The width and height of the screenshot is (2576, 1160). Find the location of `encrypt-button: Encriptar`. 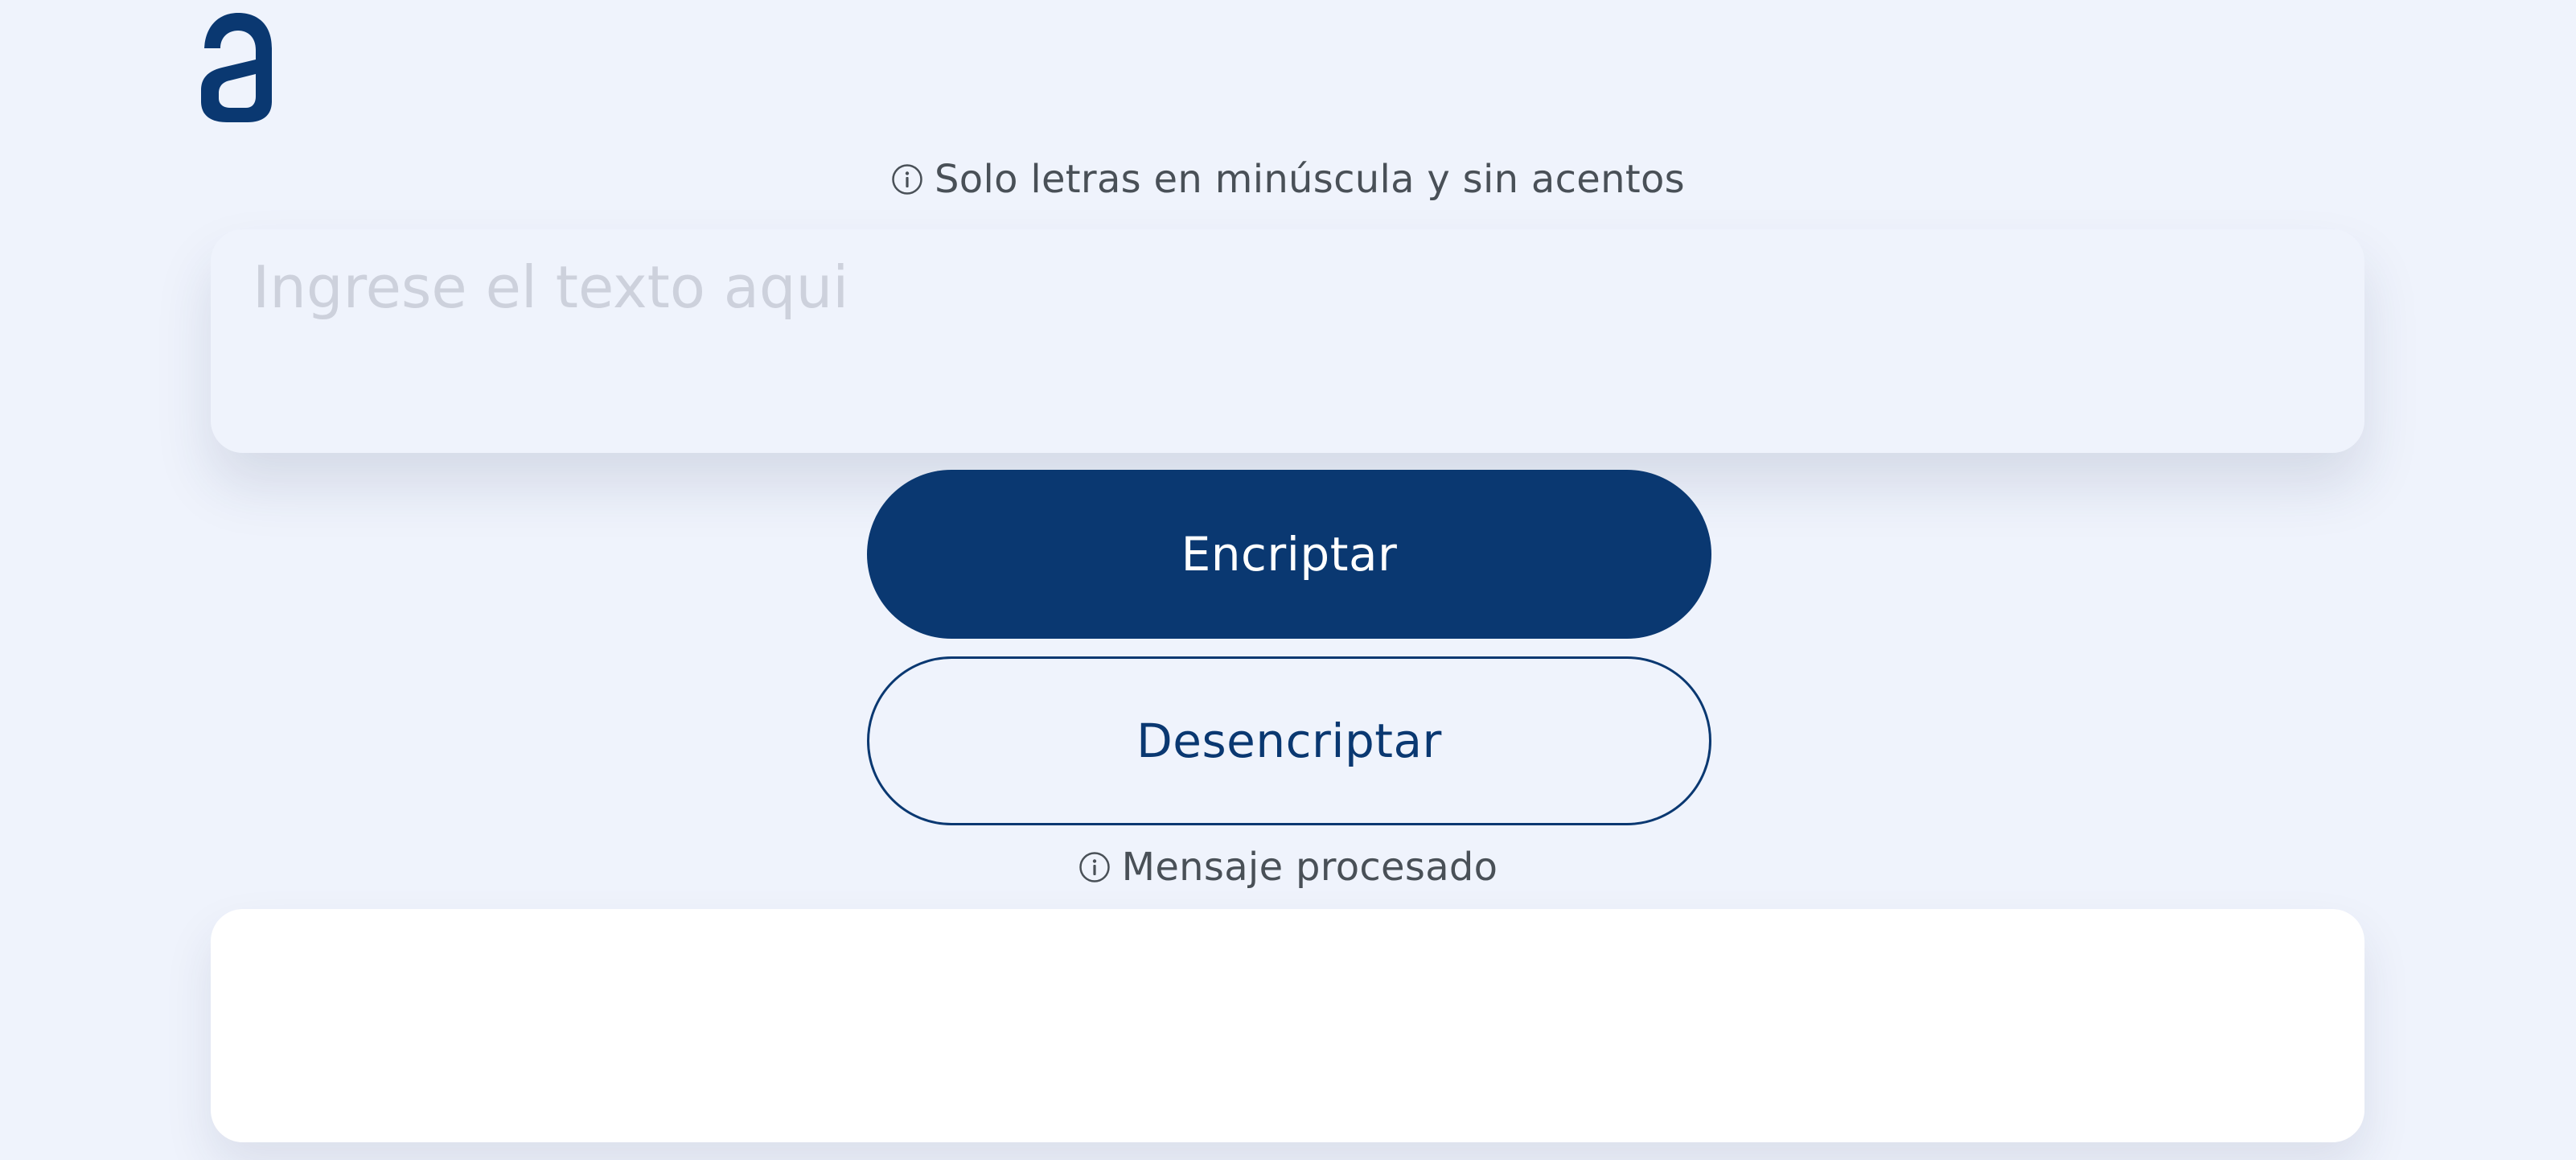

encrypt-button: Encriptar is located at coordinates (1289, 554).